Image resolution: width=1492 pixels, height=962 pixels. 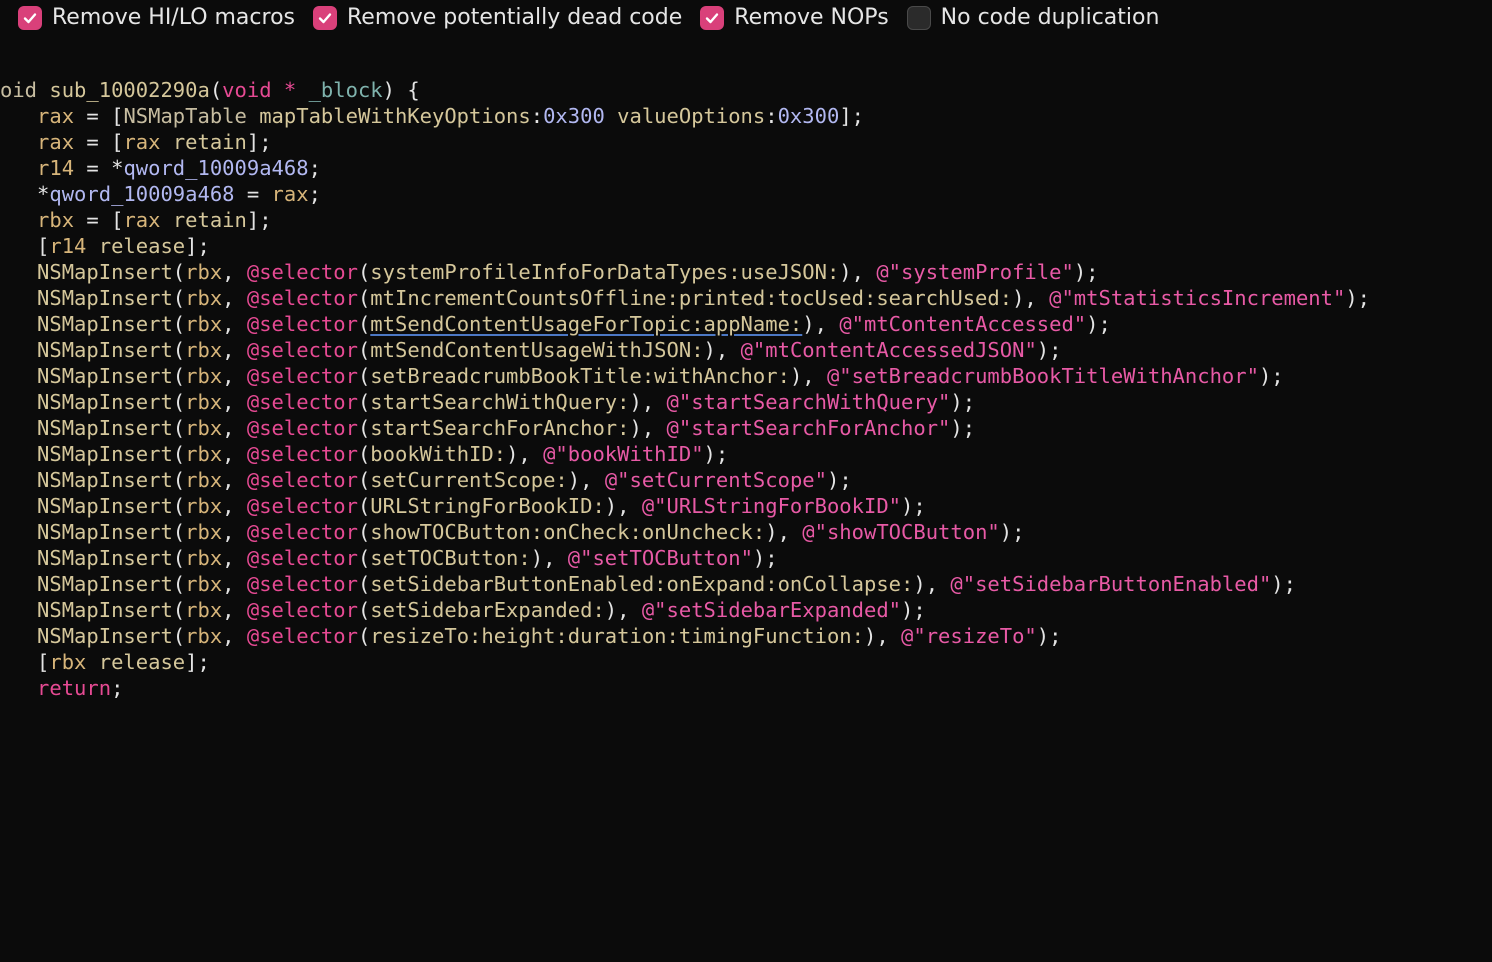 I want to click on option-label: Remove HI/LO macros, so click(x=173, y=17).